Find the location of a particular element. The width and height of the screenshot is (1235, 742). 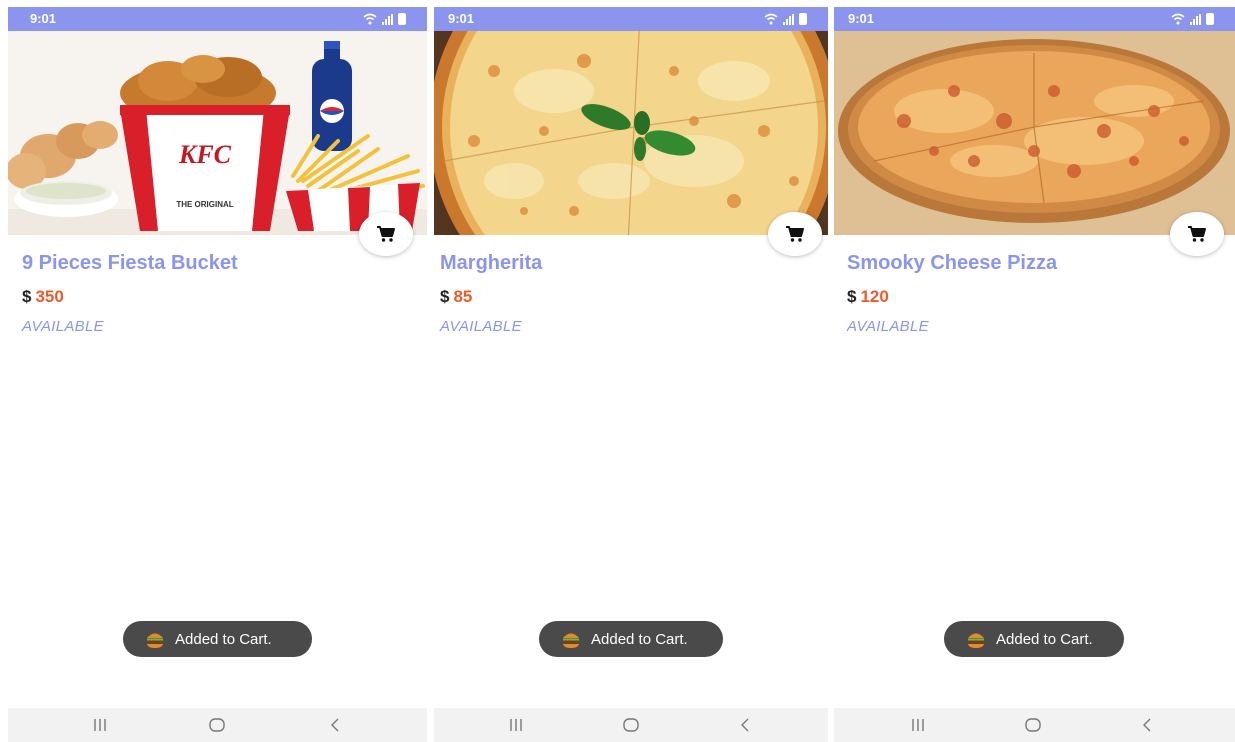

food-image-margherita is located at coordinates (631, 133).